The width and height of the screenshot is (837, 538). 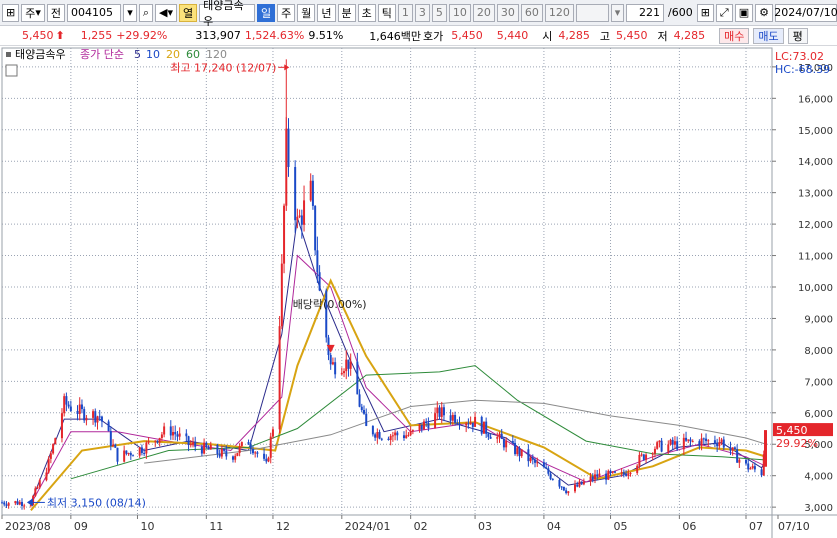 I want to click on speaker-icon: ◀▾, so click(x=165, y=12).